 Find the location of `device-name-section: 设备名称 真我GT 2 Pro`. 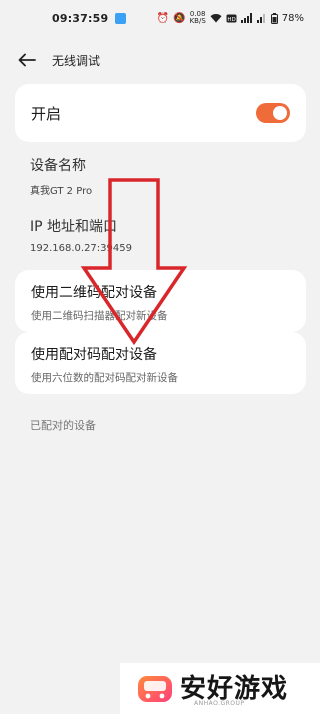

device-name-section: 设备名称 真我GT 2 Pro is located at coordinates (61, 176).